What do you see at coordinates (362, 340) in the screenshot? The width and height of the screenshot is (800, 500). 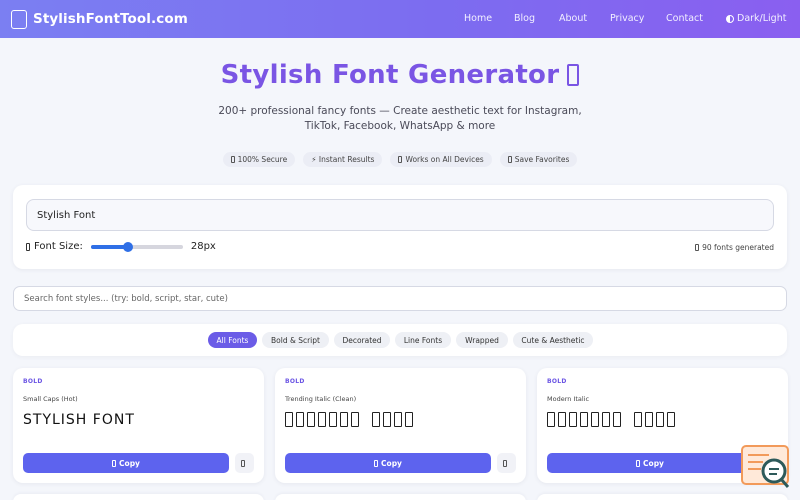 I see `filter-decorated: Decorated` at bounding box center [362, 340].